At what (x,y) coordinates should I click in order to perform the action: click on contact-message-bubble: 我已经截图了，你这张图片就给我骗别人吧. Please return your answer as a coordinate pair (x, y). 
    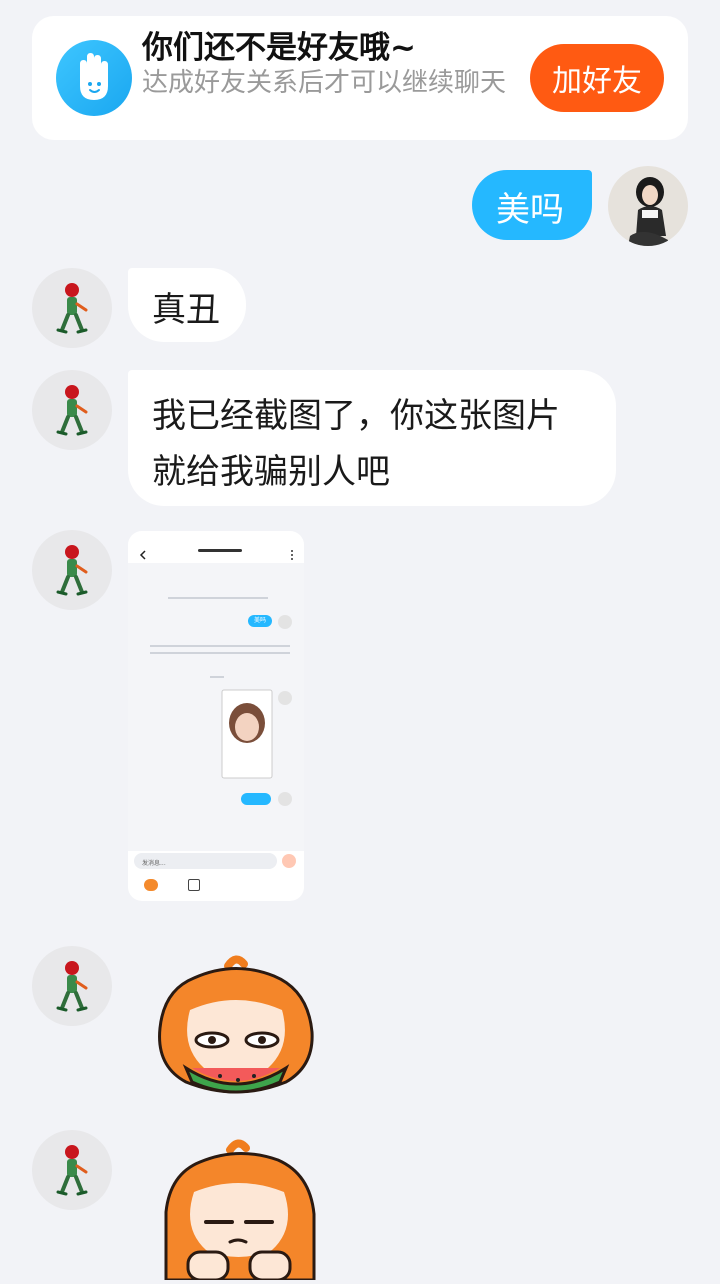
    Looking at the image, I should click on (372, 438).